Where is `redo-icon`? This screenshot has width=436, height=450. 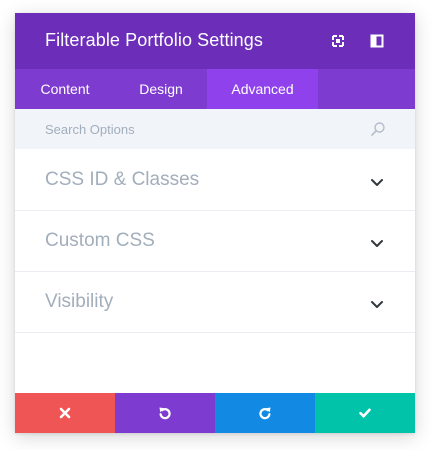
redo-icon is located at coordinates (265, 413).